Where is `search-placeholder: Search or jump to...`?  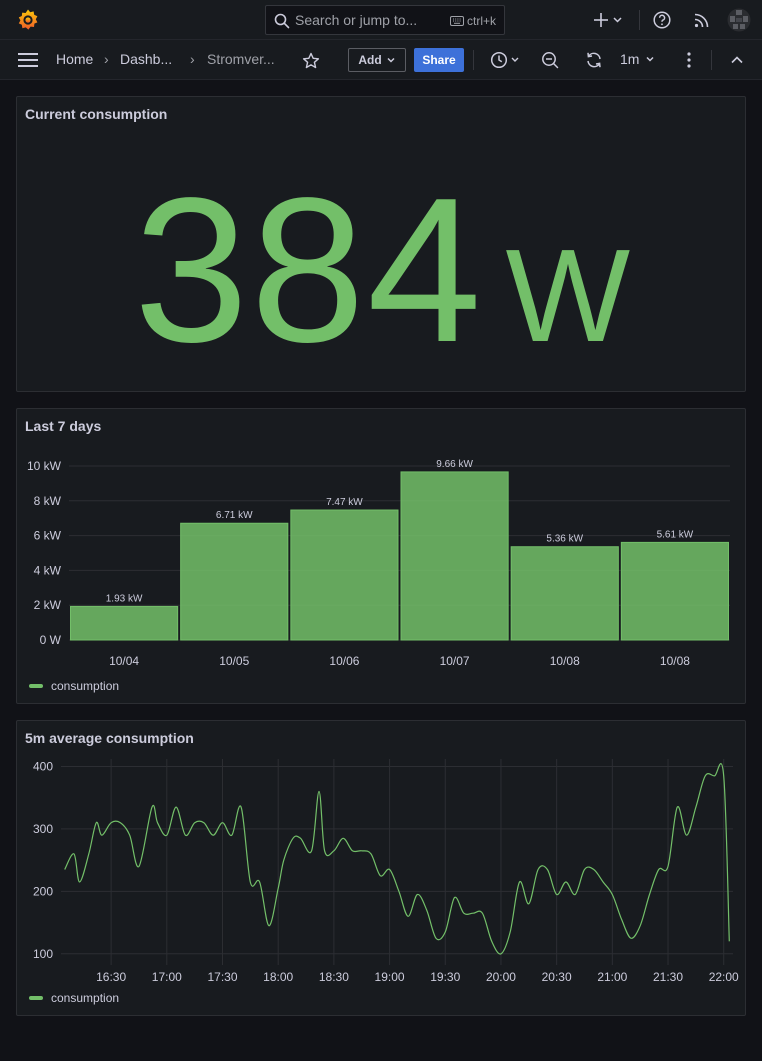
search-placeholder: Search or jump to... is located at coordinates (356, 20).